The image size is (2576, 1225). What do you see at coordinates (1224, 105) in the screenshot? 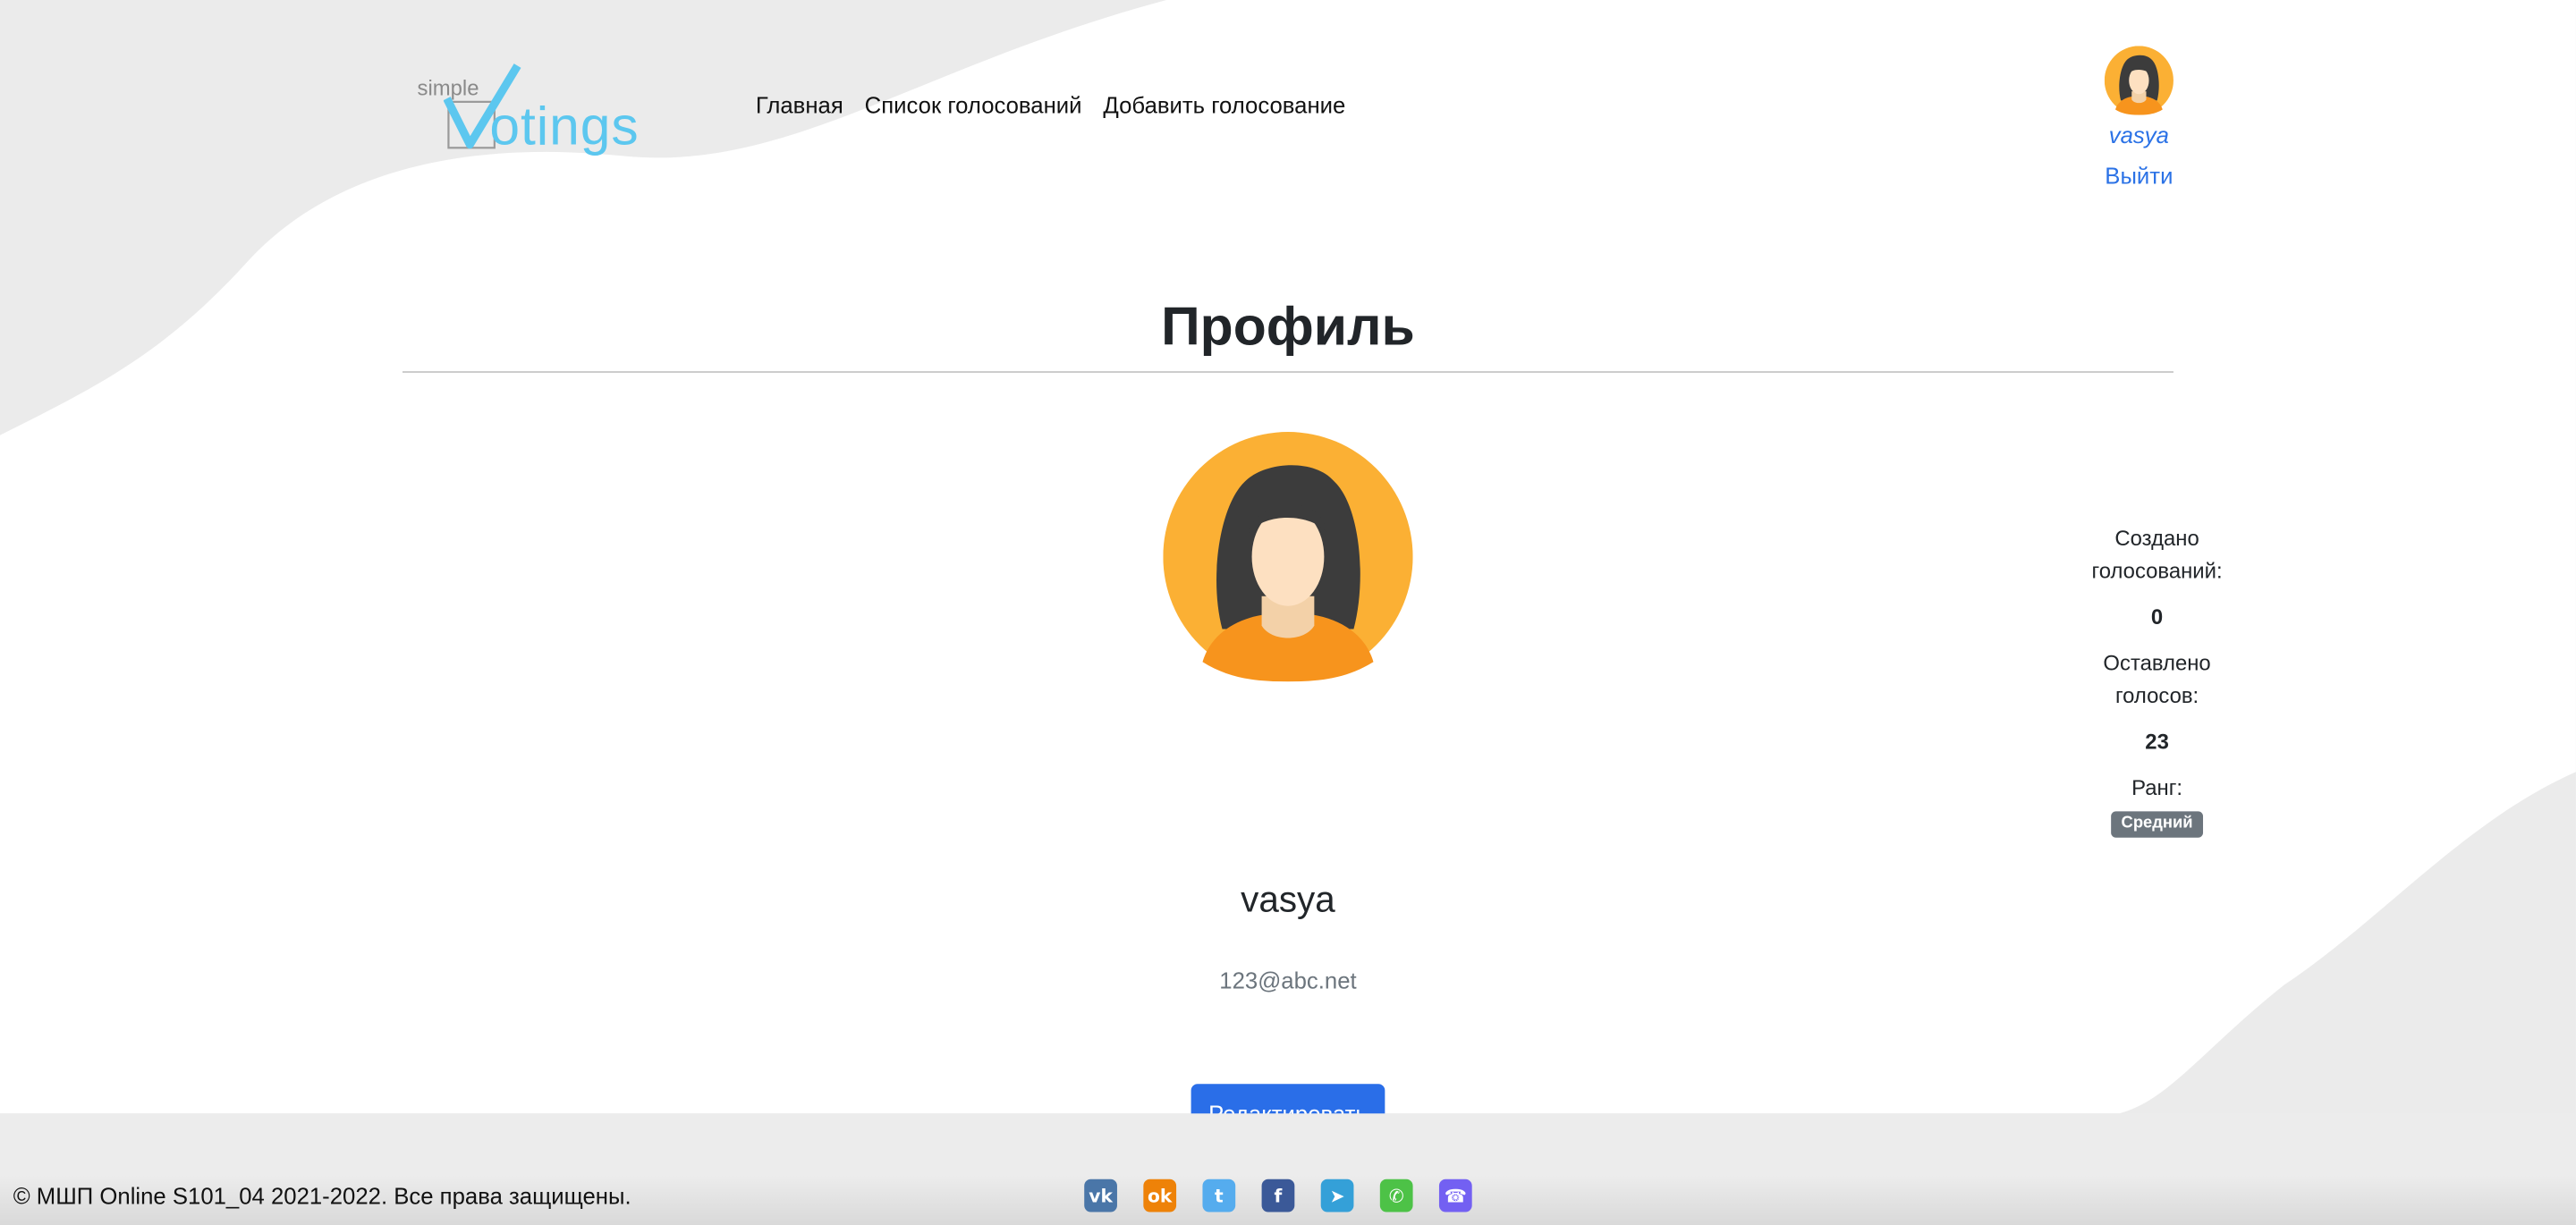
I see `nav-add-voting: Добавить голосование` at bounding box center [1224, 105].